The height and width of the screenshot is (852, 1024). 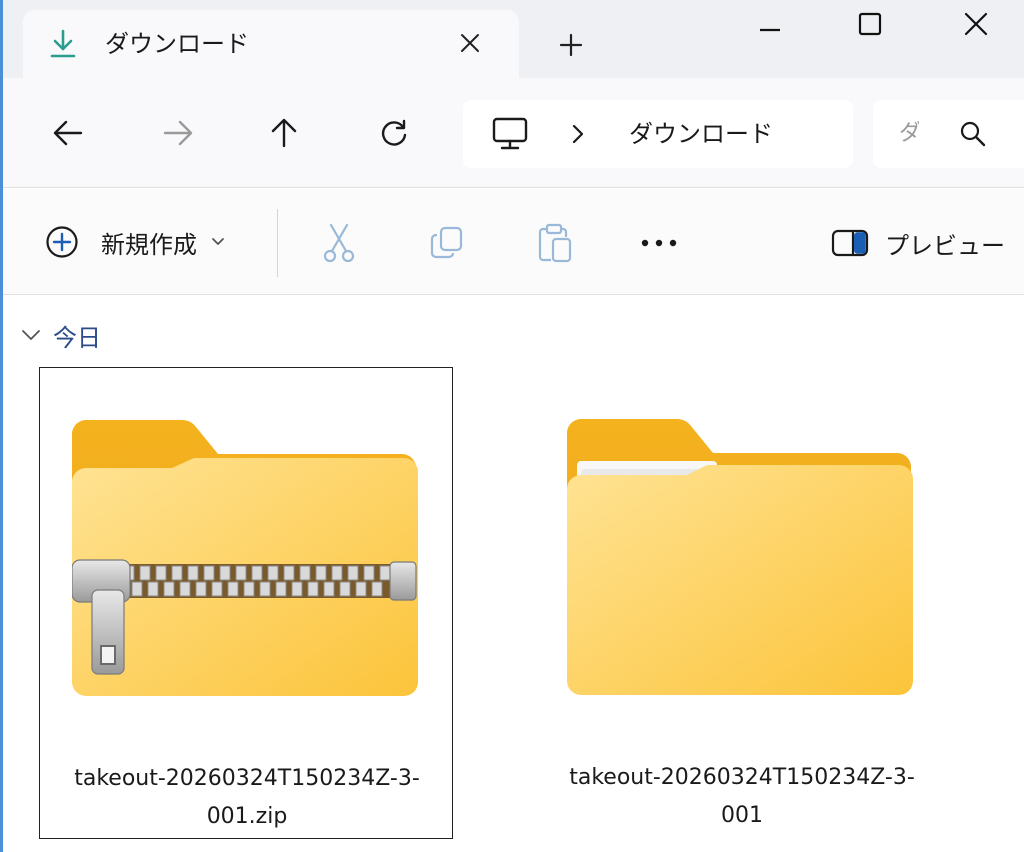 I want to click on file-name-line2: 001.zip, so click(x=247, y=816).